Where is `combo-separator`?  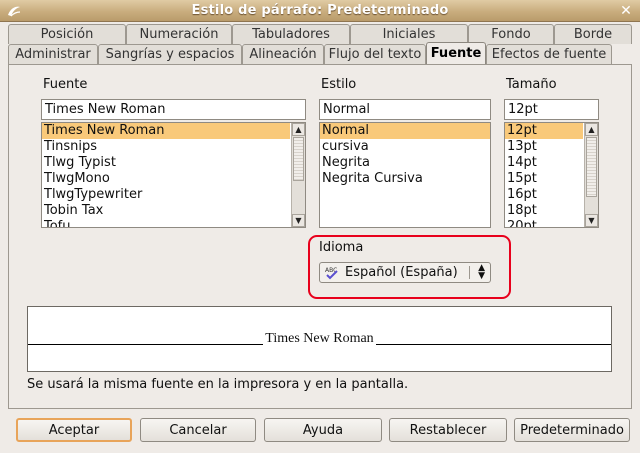
combo-separator is located at coordinates (469, 272).